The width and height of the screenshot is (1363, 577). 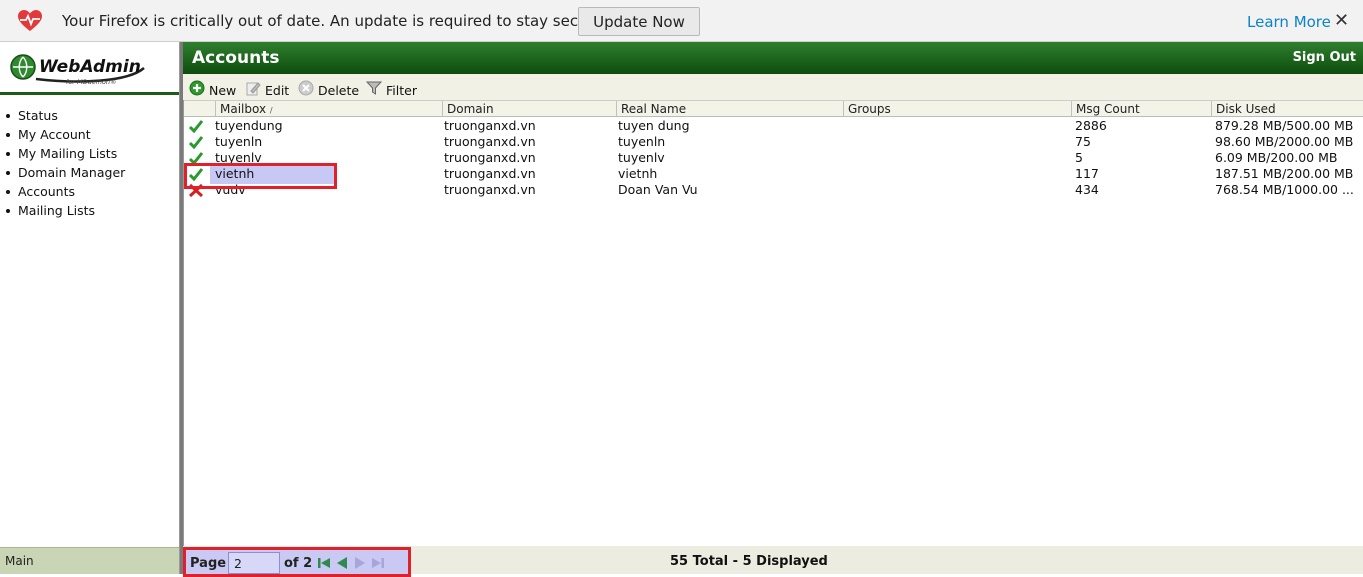 What do you see at coordinates (1284, 141) in the screenshot?
I see `cell-disk-used: 98.60 MB/2000.00 MB` at bounding box center [1284, 141].